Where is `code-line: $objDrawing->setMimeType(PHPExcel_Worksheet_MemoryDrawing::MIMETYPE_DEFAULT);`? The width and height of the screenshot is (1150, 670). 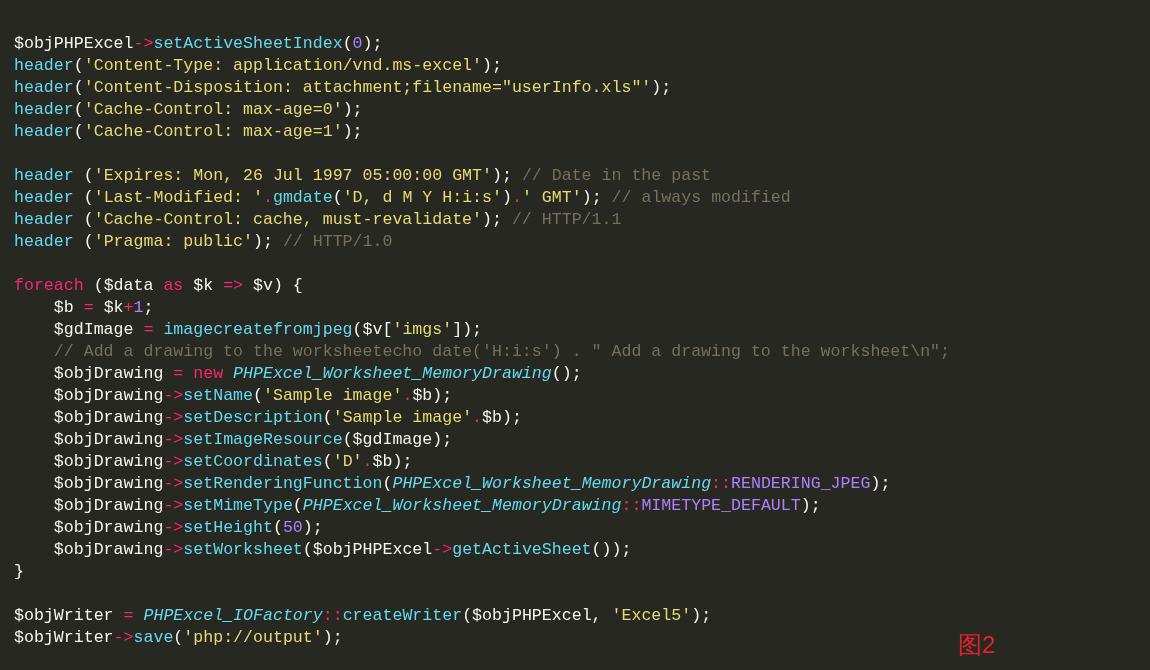 code-line: $objDrawing->setMimeType(PHPExcel_Worksheet_MemoryDrawing::MIMETYPE_DEFAULT); is located at coordinates (436, 506).